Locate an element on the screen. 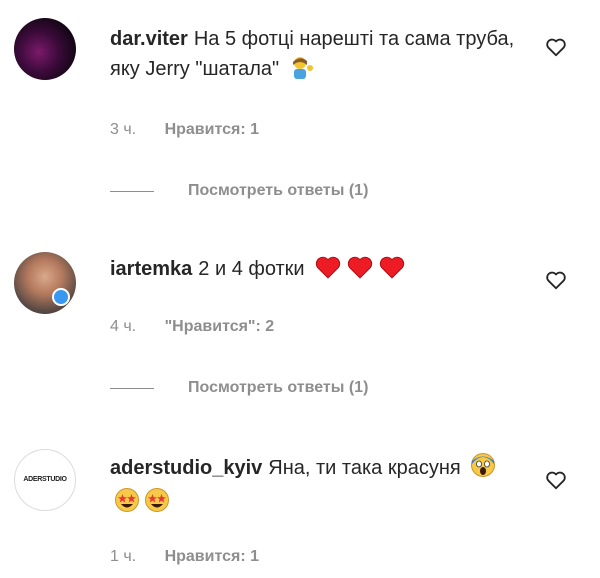 The width and height of the screenshot is (600, 578). comment-meta: 4 ч. "Нравится": 2 is located at coordinates (192, 327).